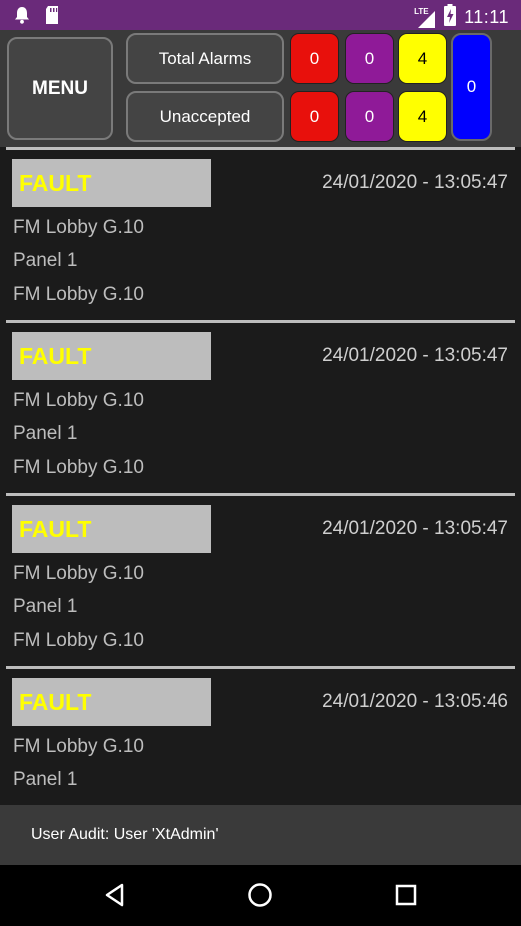 The width and height of the screenshot is (521, 926). What do you see at coordinates (450, 17) in the screenshot?
I see `battery-charging-icon` at bounding box center [450, 17].